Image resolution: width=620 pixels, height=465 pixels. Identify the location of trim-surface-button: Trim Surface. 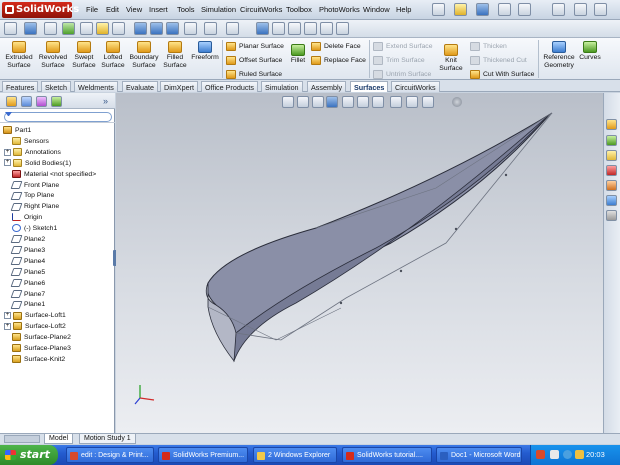
(399, 61).